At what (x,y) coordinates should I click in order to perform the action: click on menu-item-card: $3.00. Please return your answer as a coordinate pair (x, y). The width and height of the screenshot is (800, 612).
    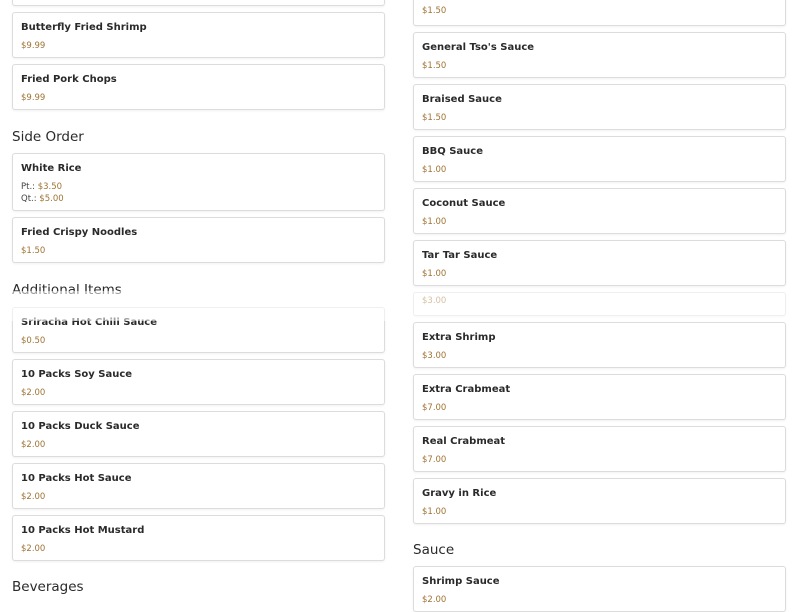
    Looking at the image, I should click on (599, 304).